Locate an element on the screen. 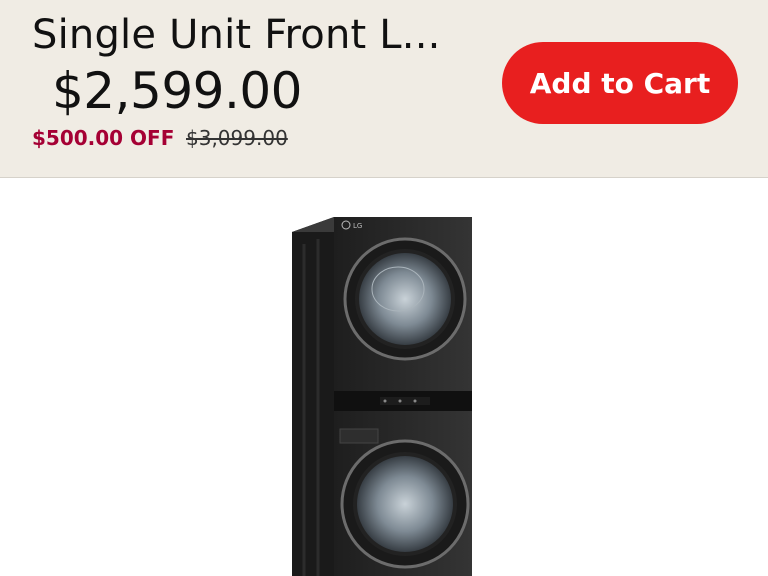 The height and width of the screenshot is (576, 768). original-price: $3,099.00 is located at coordinates (237, 138).